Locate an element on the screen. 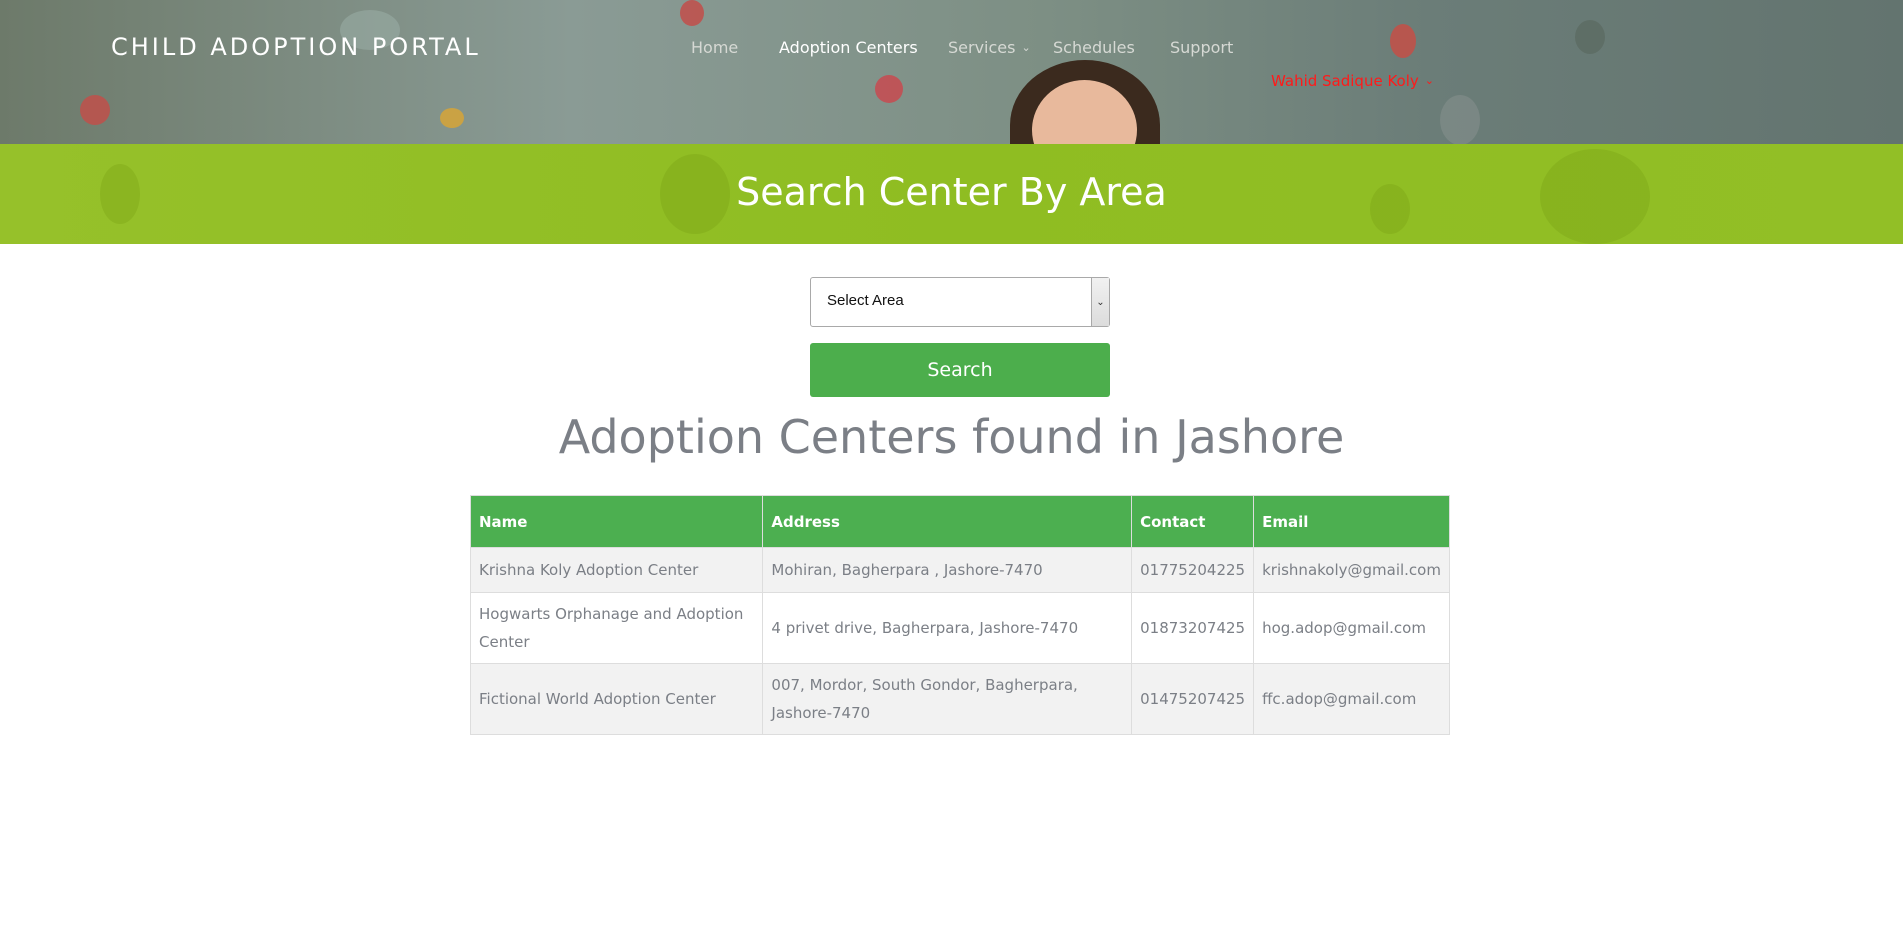 This screenshot has width=1903, height=949. column-header-email: Email is located at coordinates (1351, 521).